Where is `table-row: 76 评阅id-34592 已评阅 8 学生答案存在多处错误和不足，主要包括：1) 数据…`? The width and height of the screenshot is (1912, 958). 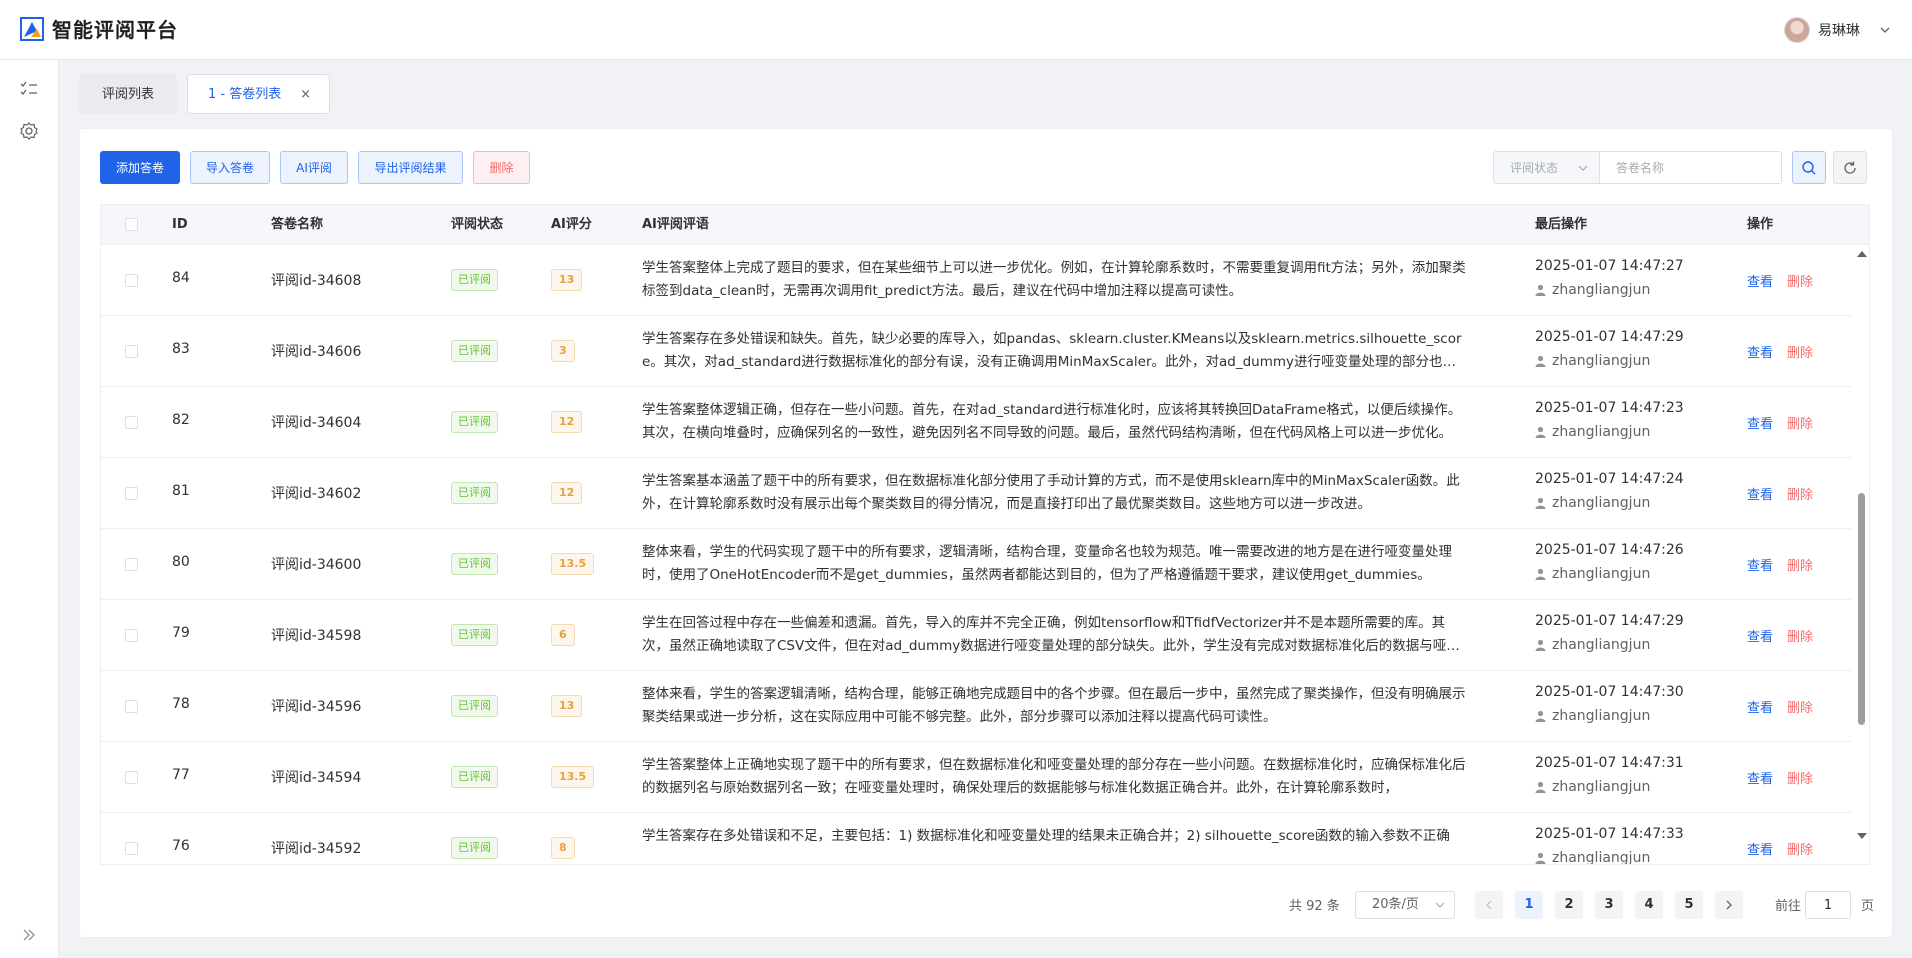 table-row: 76 评阅id-34592 已评阅 8 学生答案存在多处错误和不足，主要包括：1) 数据… is located at coordinates (976, 838).